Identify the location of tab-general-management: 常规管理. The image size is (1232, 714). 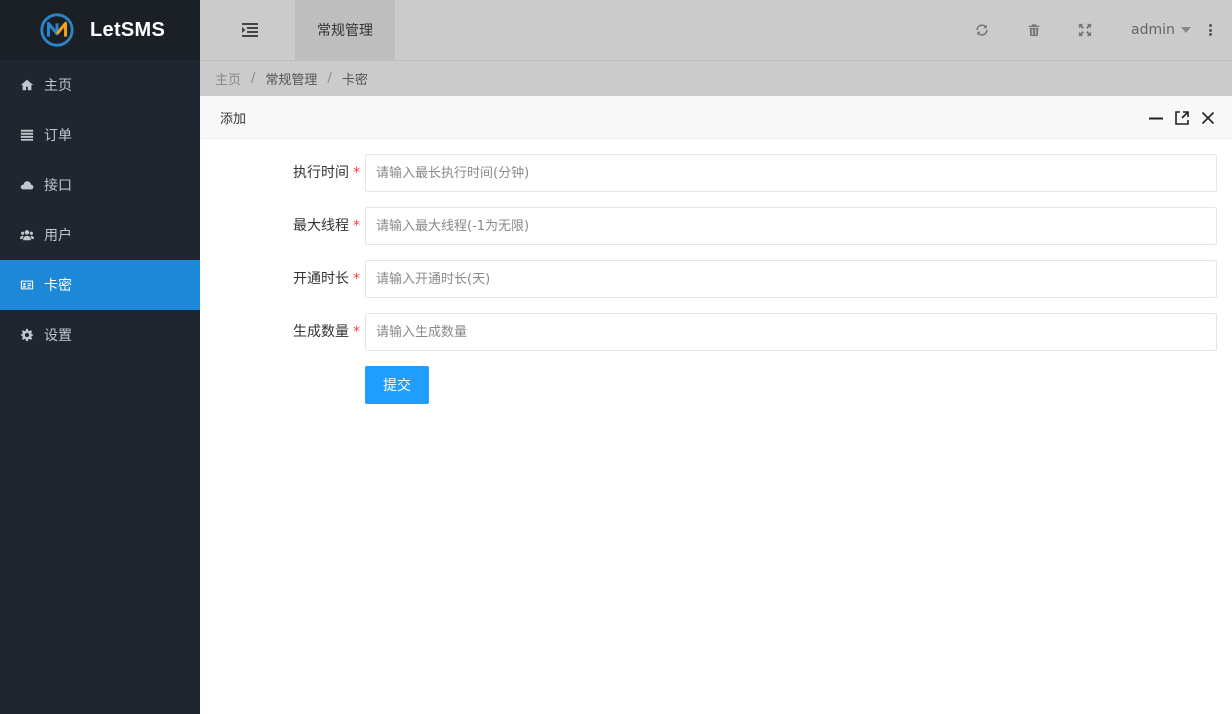
(345, 30).